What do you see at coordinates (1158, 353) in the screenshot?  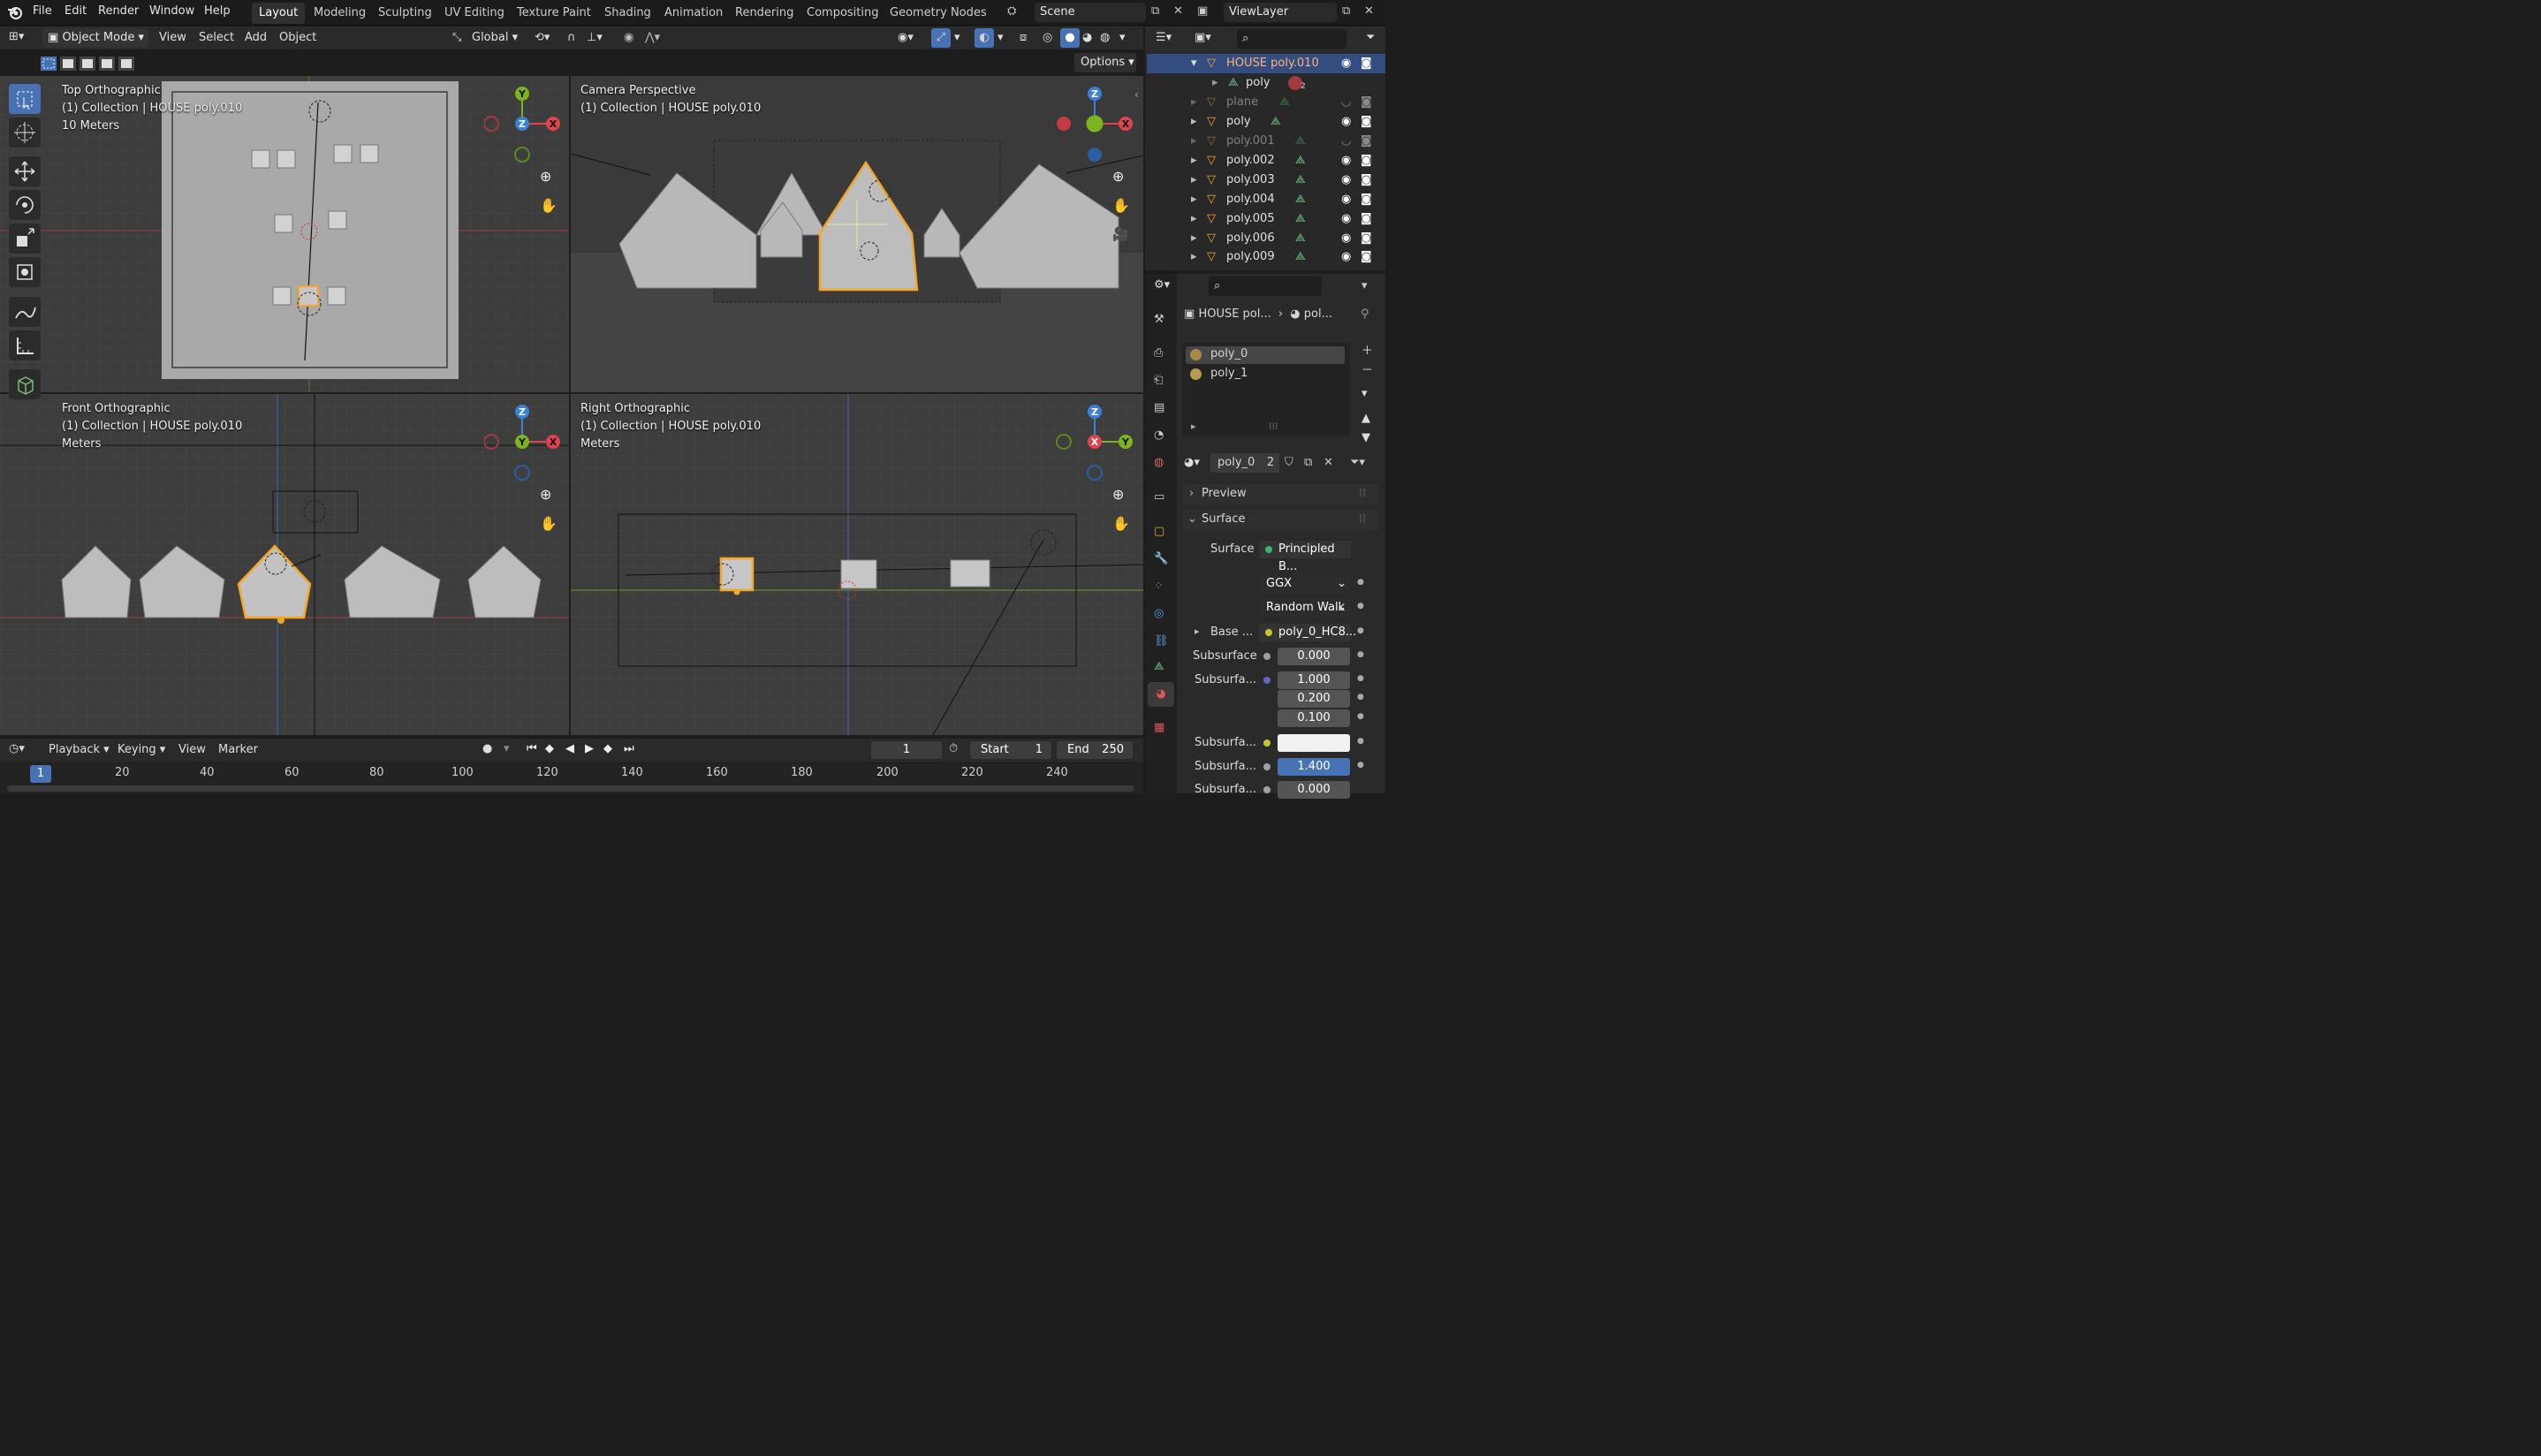 I see `render-tab-icon: ⎙` at bounding box center [1158, 353].